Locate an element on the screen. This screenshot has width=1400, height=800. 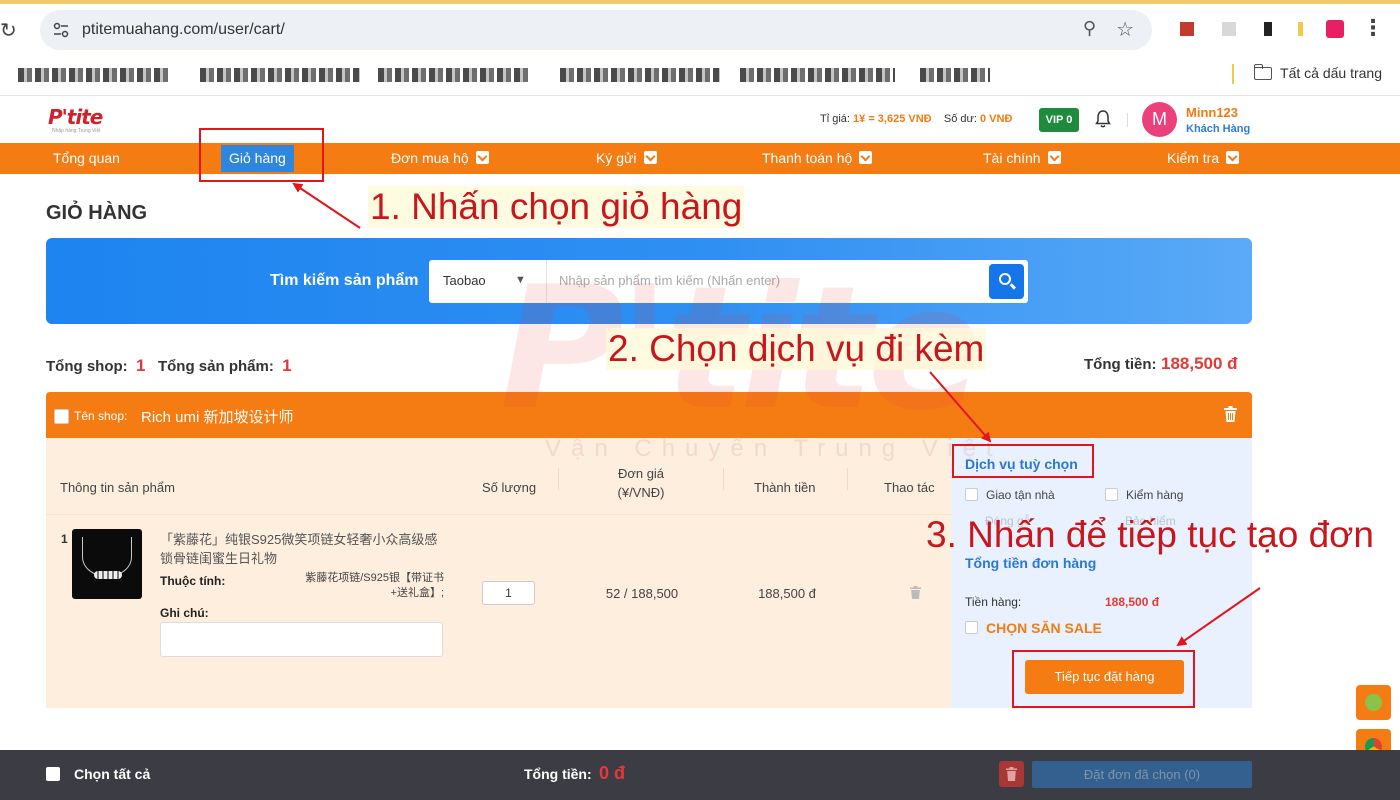
url-text: ptitemuahang.com/user/cart/ is located at coordinates (183, 30).